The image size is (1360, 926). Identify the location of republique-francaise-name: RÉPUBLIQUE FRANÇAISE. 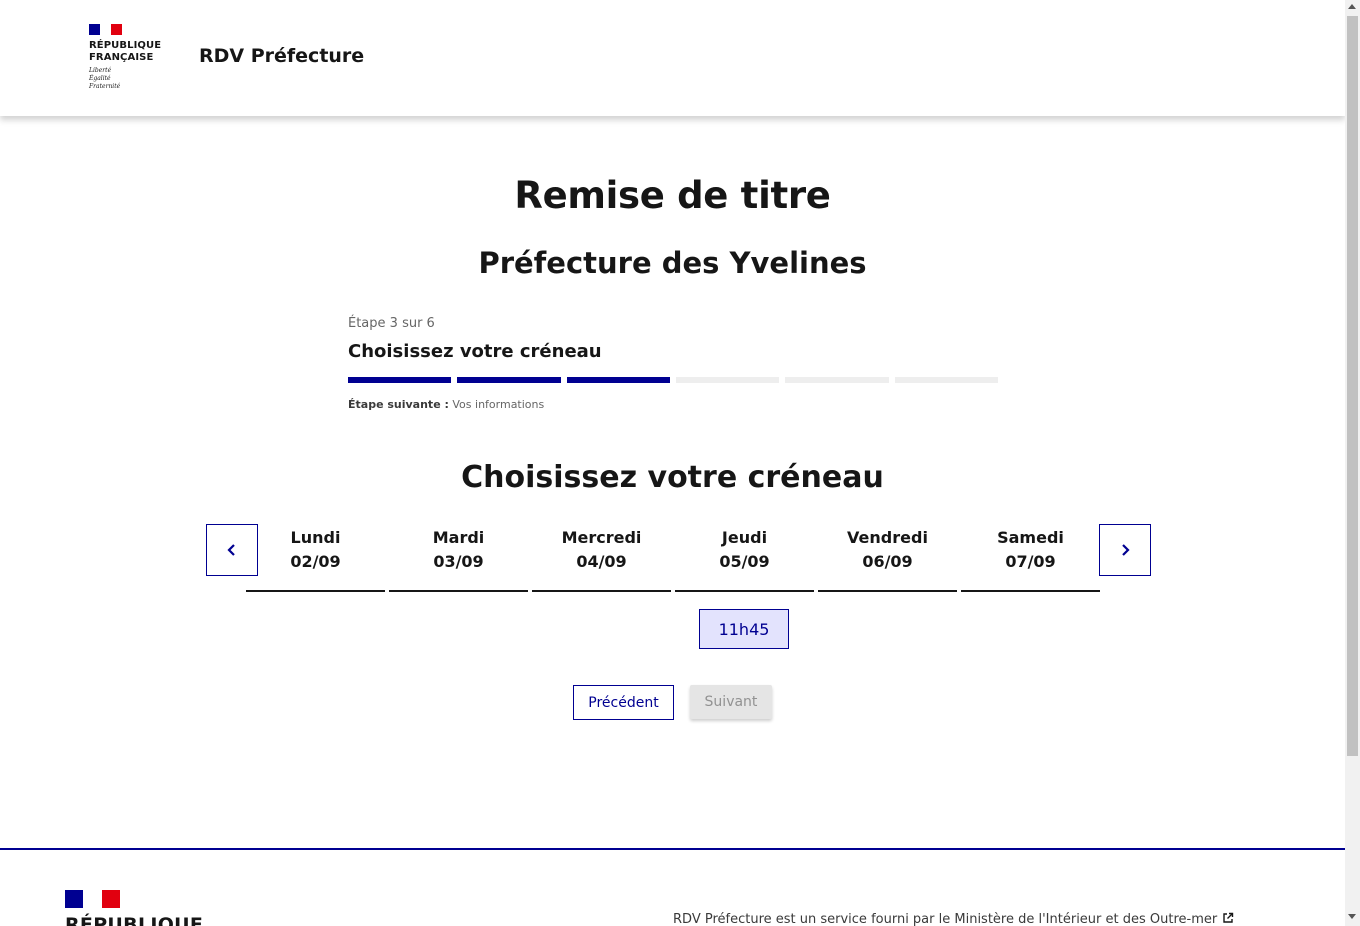
(139, 52).